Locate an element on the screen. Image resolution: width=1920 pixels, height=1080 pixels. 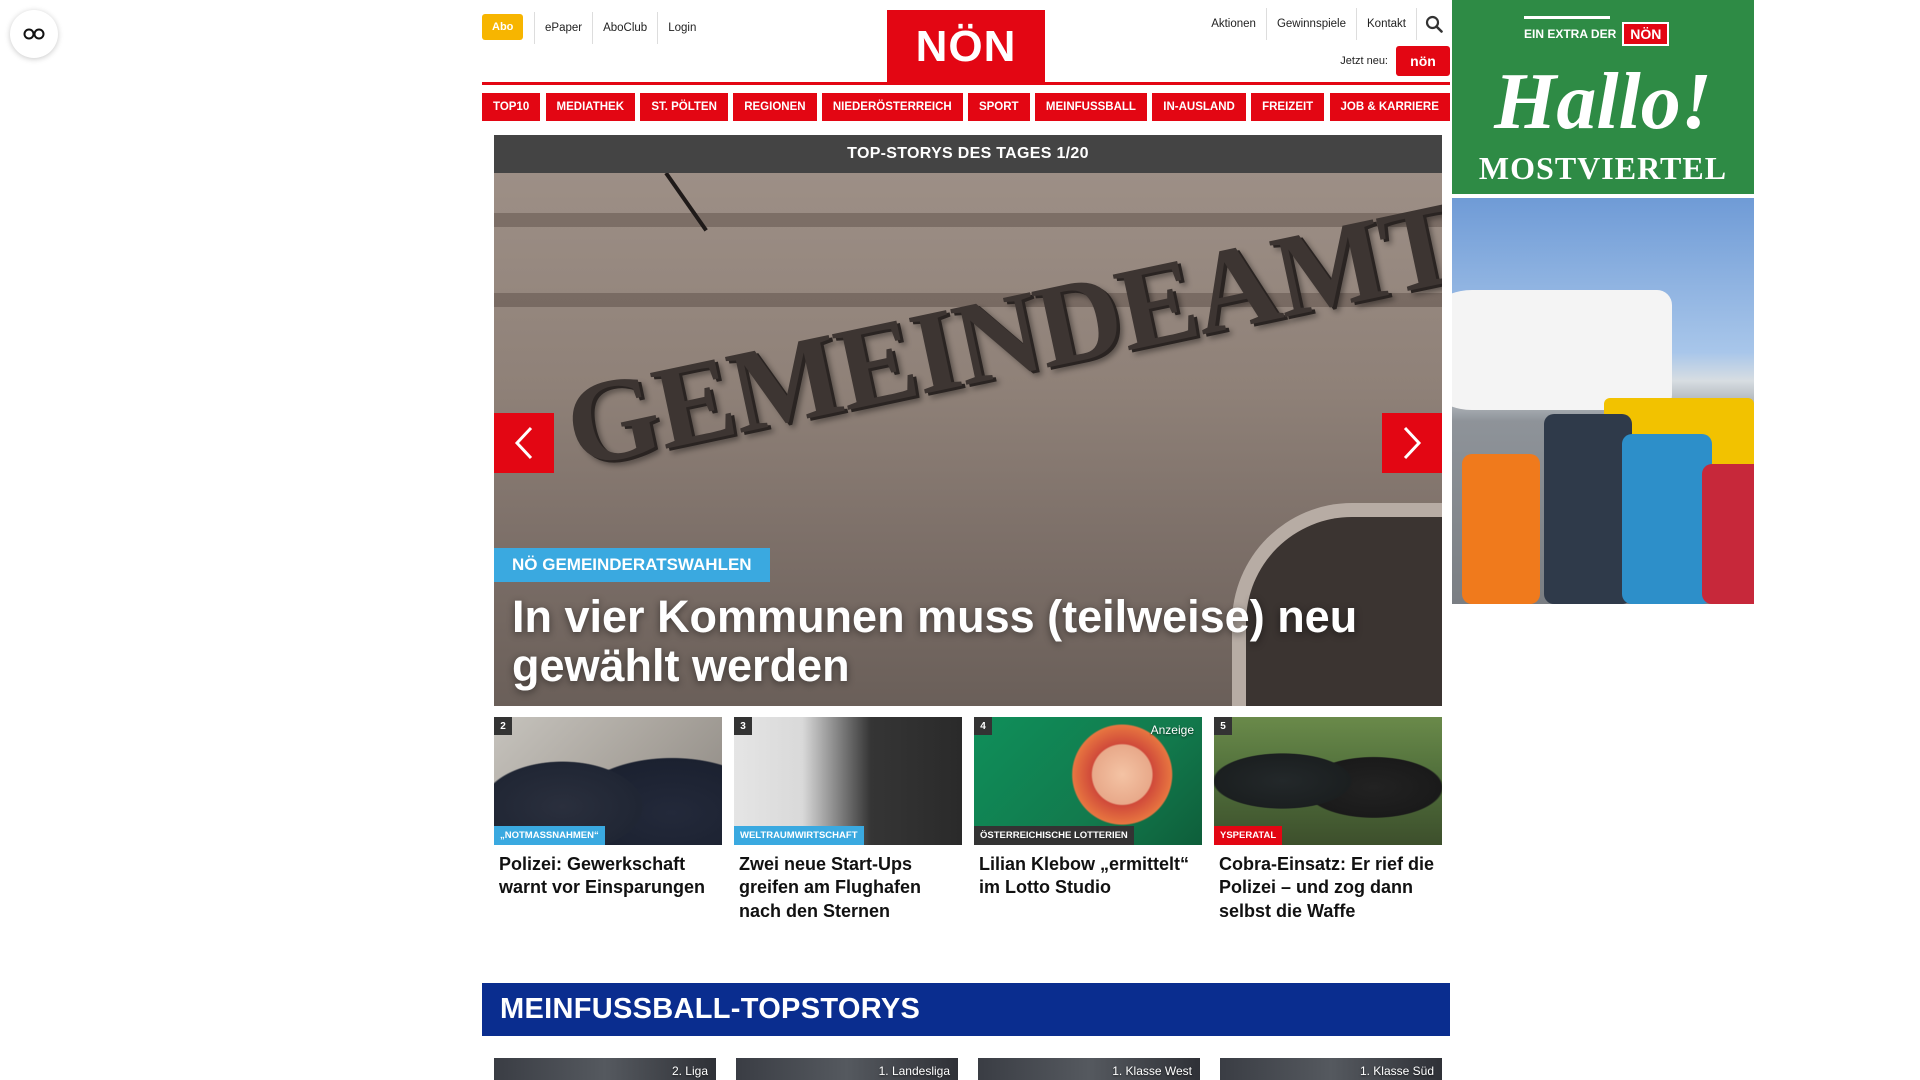
league-label: 1. Klasse West is located at coordinates (1152, 1071).